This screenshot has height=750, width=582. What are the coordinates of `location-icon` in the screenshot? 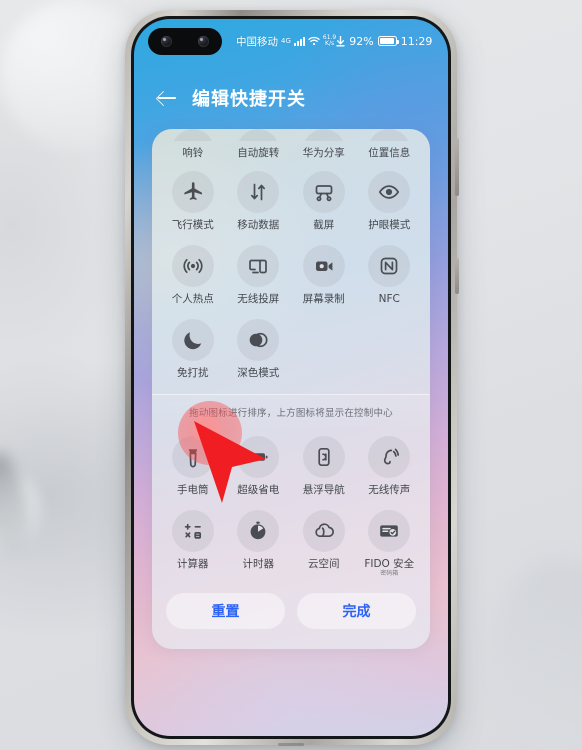 It's located at (389, 135).